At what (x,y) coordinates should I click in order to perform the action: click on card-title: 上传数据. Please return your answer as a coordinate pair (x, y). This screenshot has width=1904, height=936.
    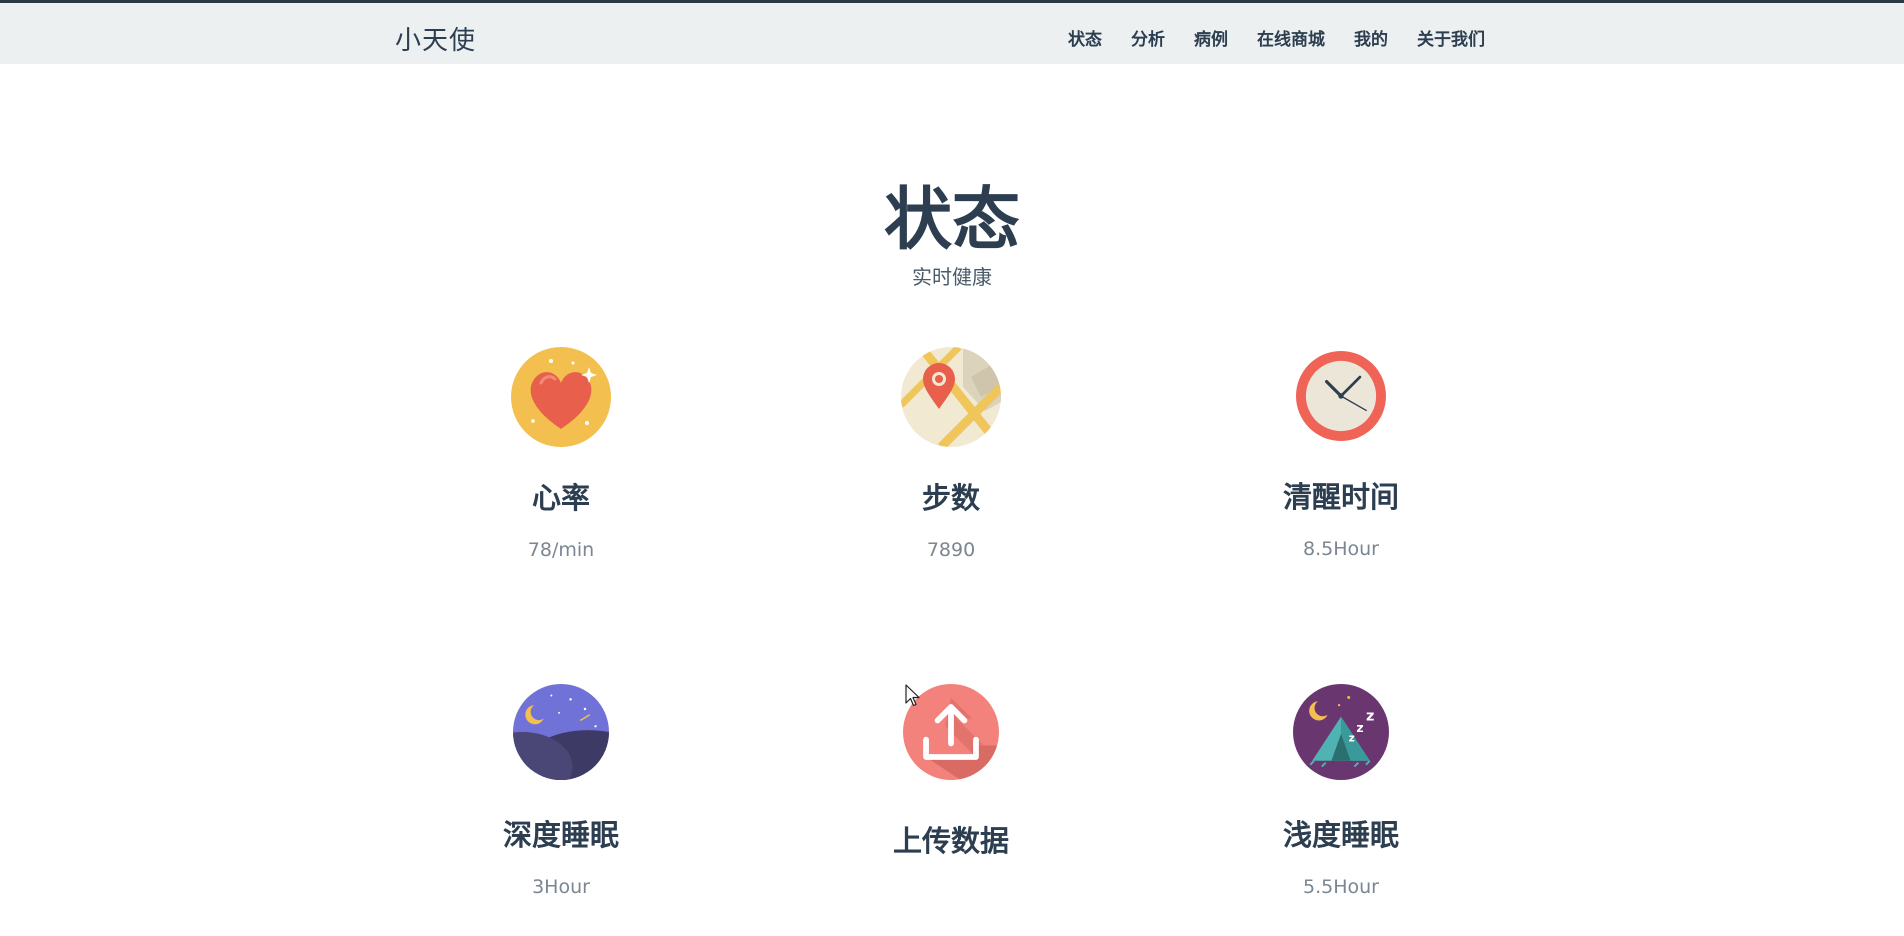
    Looking at the image, I should click on (951, 839).